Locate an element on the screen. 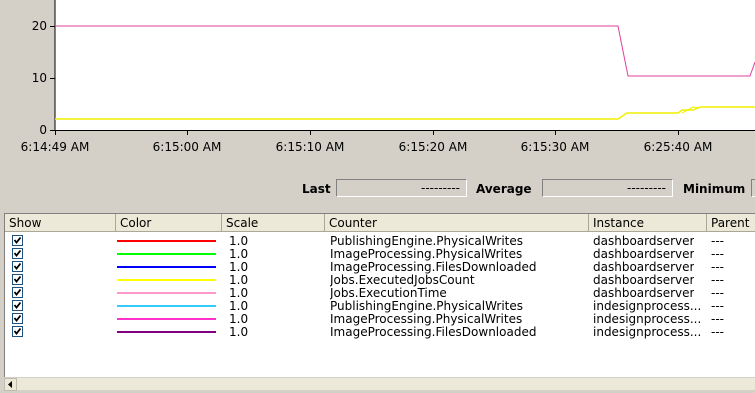 The image size is (755, 393). x-tick-label: 6:25:40 AM is located at coordinates (678, 147).